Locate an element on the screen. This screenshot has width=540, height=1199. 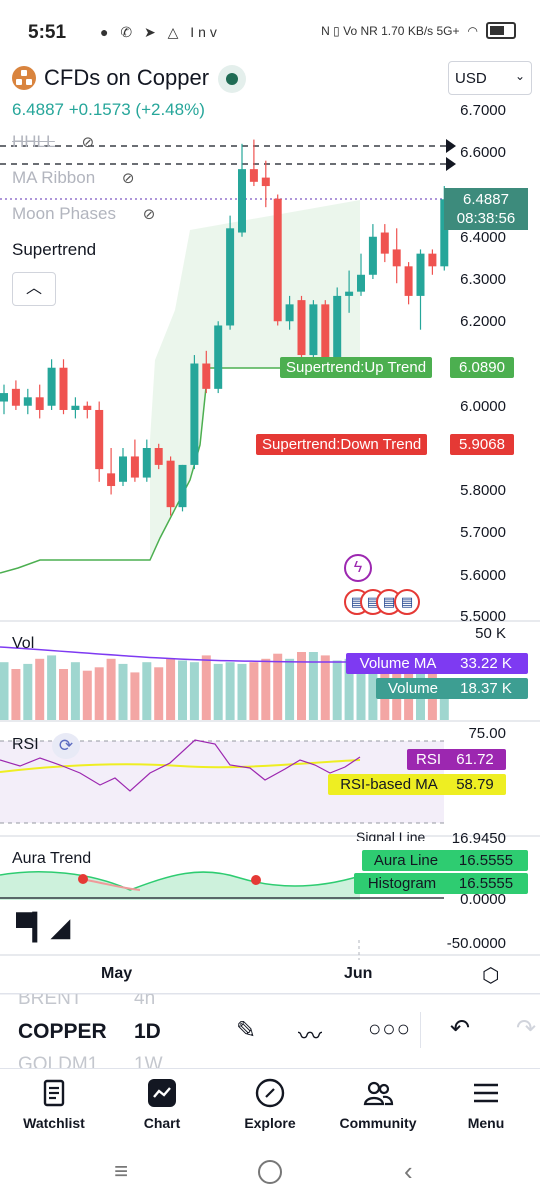
nav-explore: Explore is located at coordinates (270, 1104).